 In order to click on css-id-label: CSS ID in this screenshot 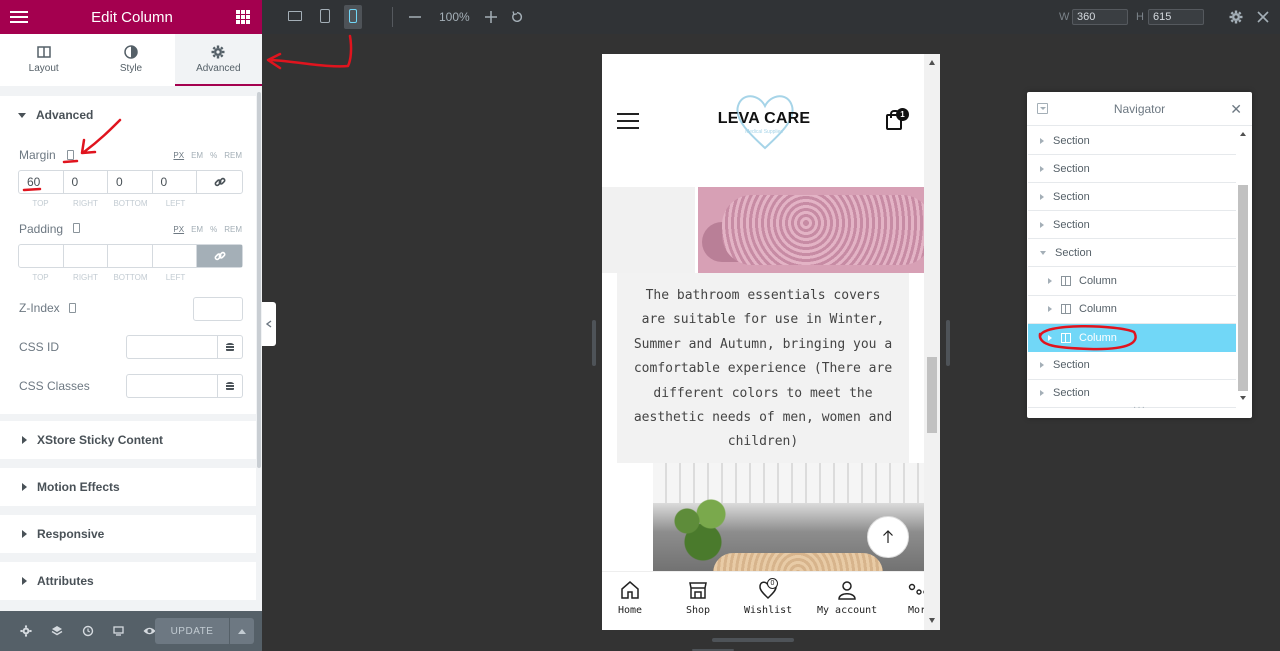, I will do `click(39, 347)`.